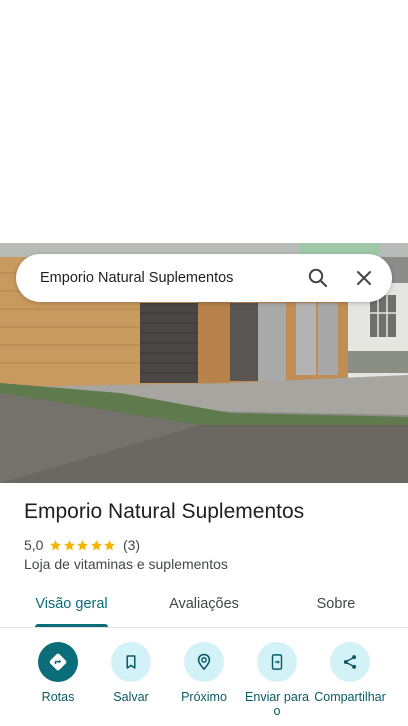 This screenshot has height=726, width=408. I want to click on place-title: Emporio Natural Suplementos, so click(164, 511).